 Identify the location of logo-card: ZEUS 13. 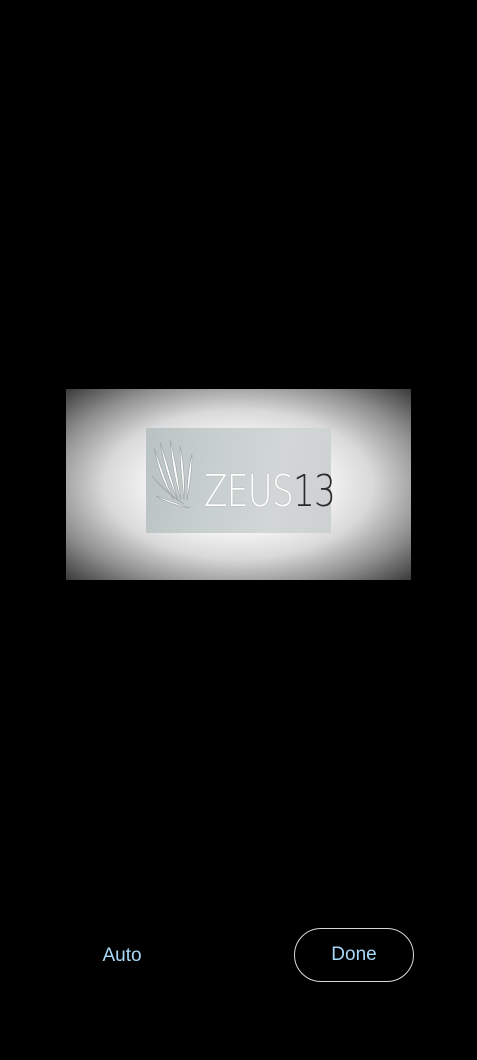
(241, 480).